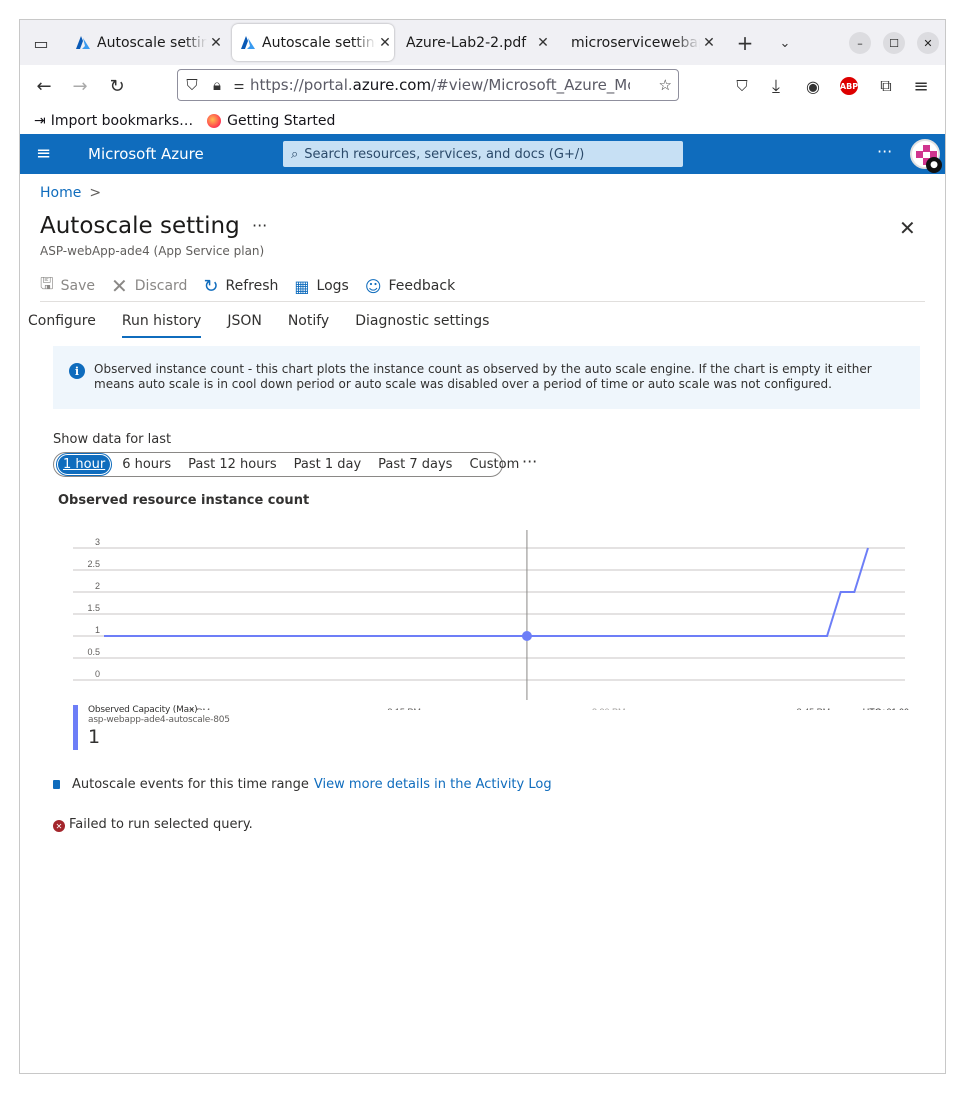  Describe the element at coordinates (217, 85) in the screenshot. I see `lock-icon: 🔒︎` at that location.